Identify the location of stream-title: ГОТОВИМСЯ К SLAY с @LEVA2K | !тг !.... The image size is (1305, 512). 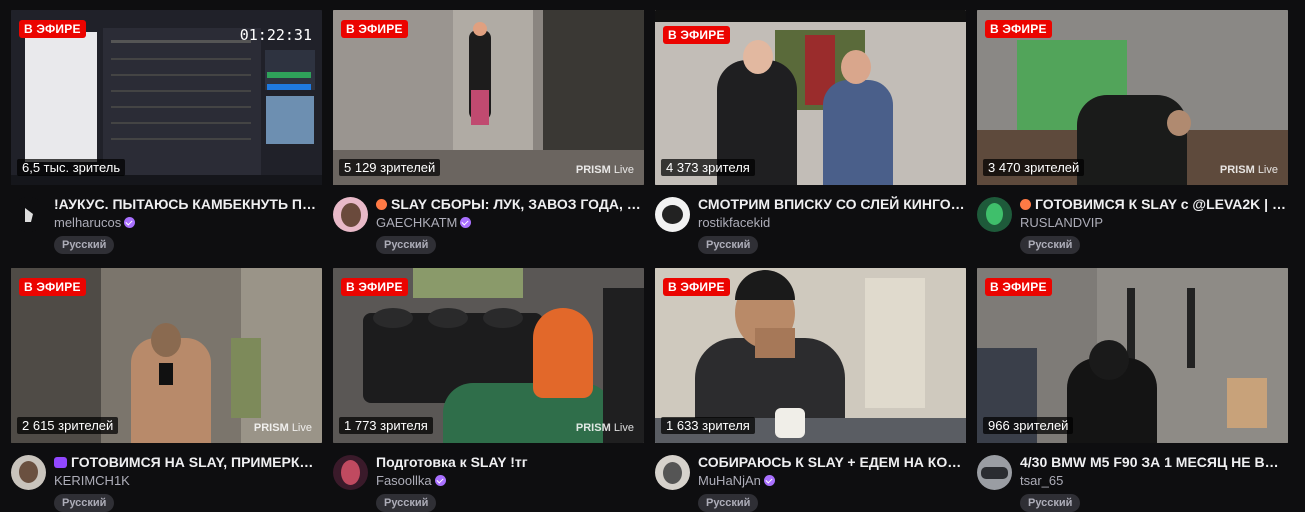
(1154, 204).